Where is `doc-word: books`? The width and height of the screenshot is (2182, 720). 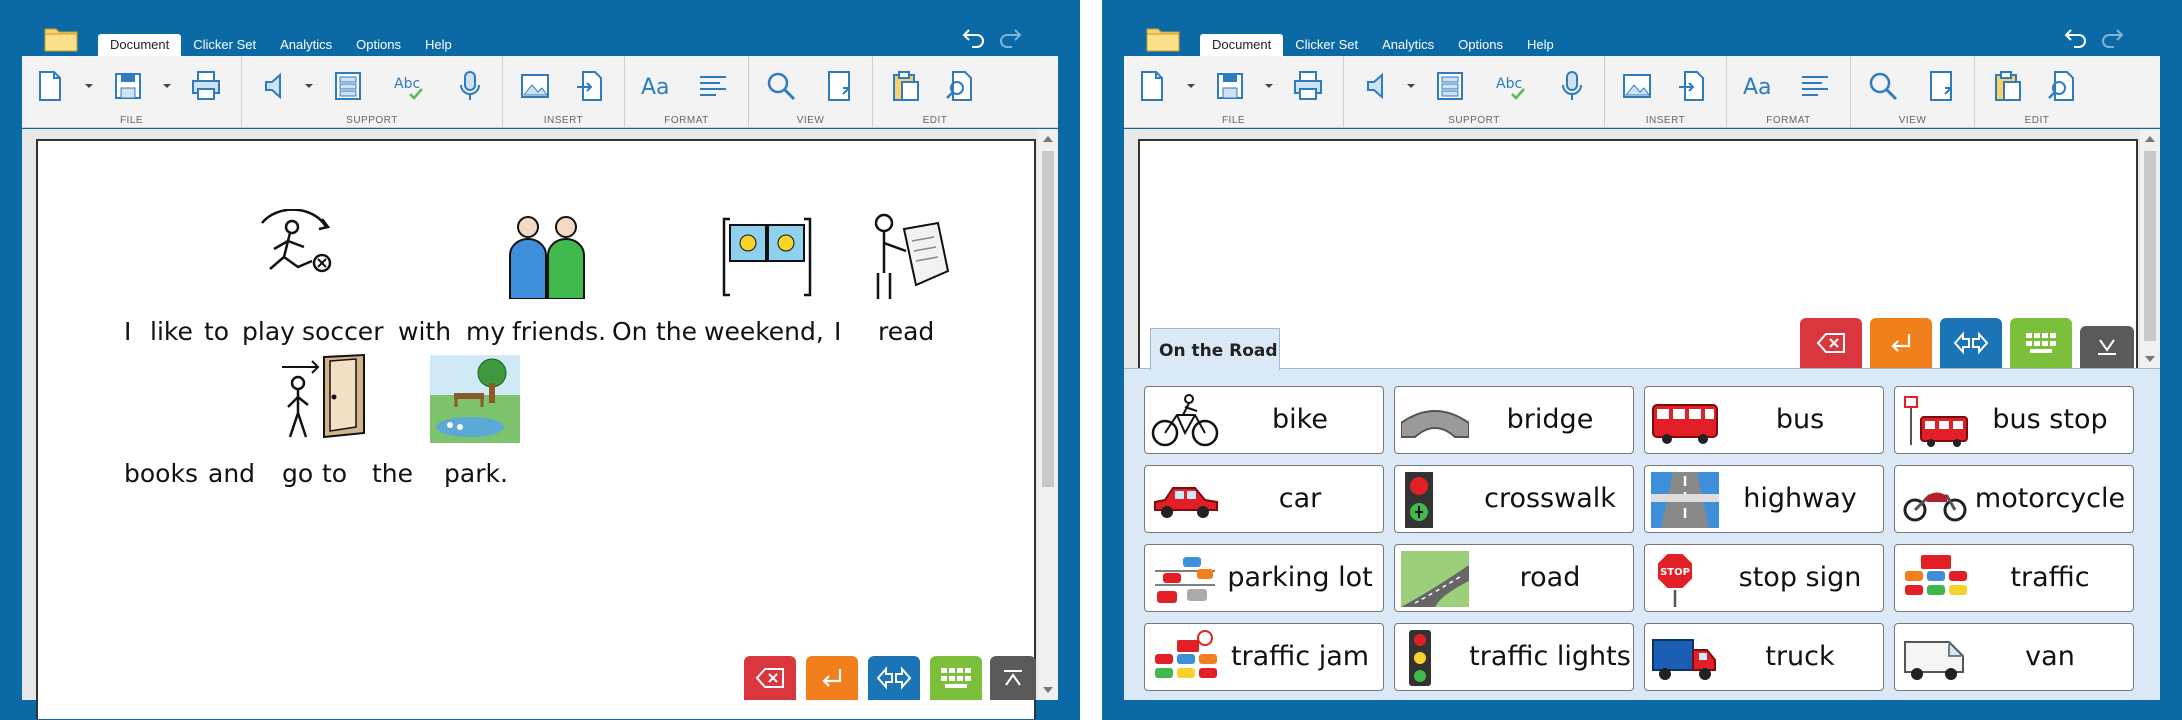
doc-word: books is located at coordinates (161, 473).